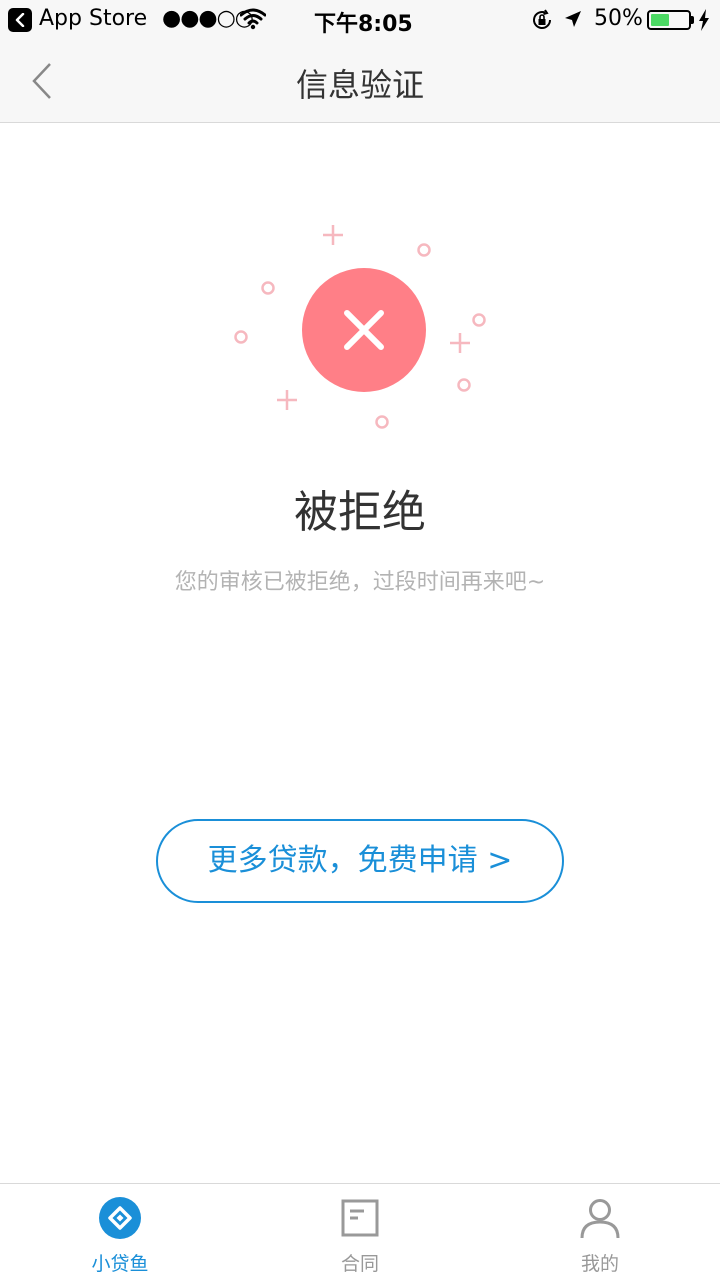  Describe the element at coordinates (542, 23) in the screenshot. I see `orientation-lock-icon` at that location.